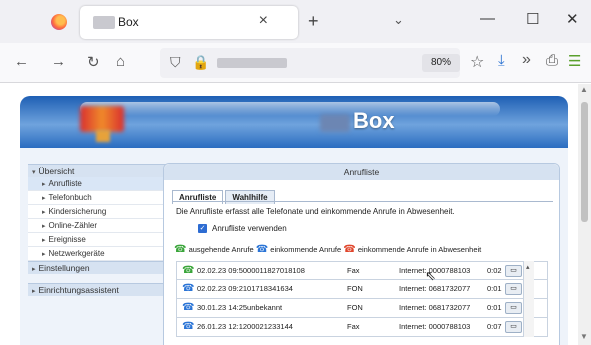 This screenshot has width=591, height=345. What do you see at coordinates (528, 299) in the screenshot?
I see `call-list-scrollbar: ▴` at bounding box center [528, 299].